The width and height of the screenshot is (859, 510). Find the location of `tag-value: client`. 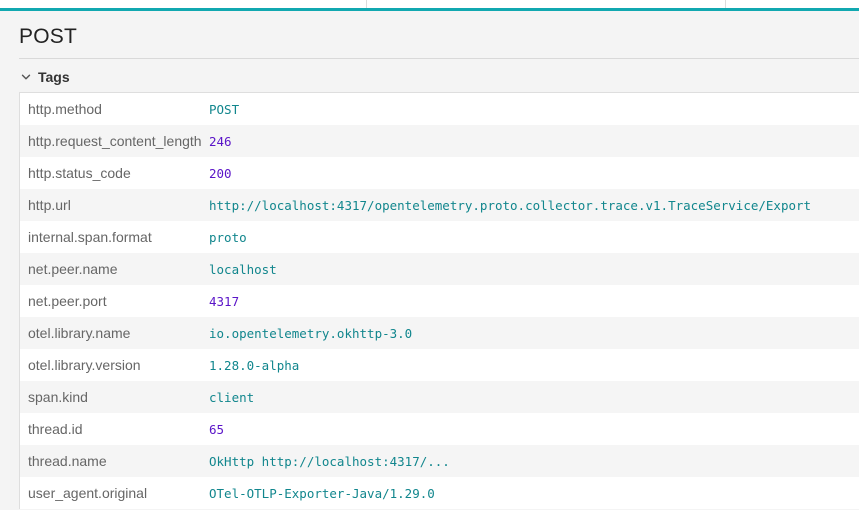

tag-value: client is located at coordinates (232, 397).